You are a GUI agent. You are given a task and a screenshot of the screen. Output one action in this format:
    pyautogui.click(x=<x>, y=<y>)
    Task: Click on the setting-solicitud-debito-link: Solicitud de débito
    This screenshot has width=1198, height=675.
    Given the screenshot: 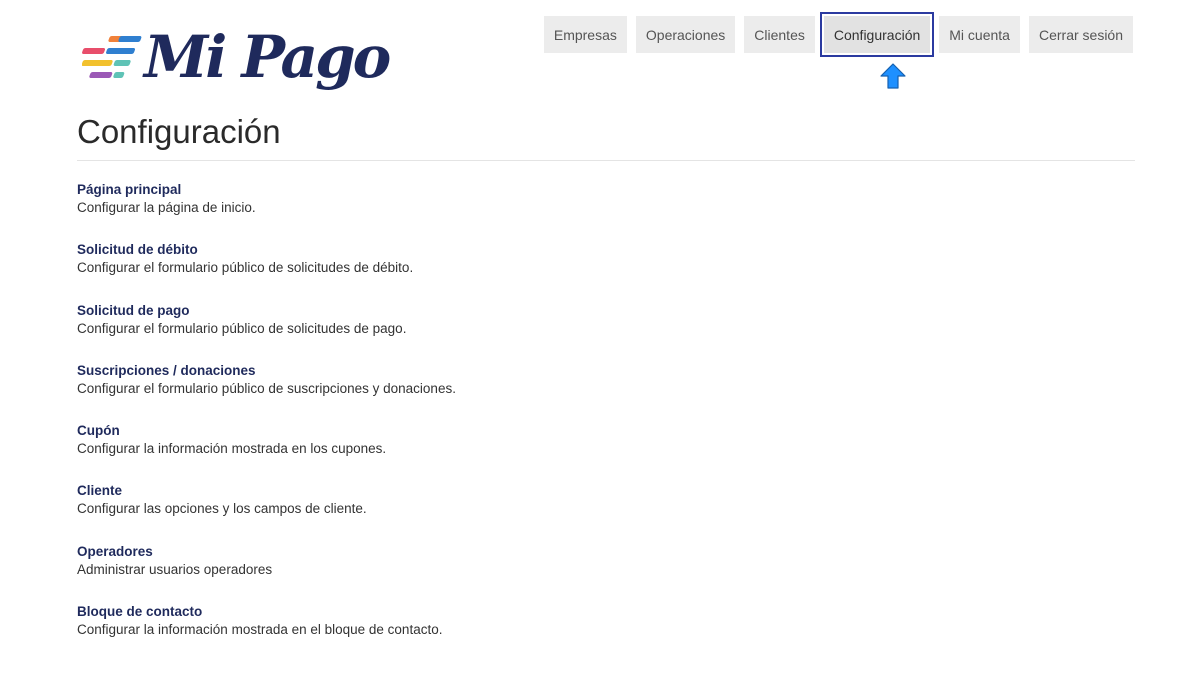 What is the action you would take?
    pyautogui.click(x=527, y=249)
    